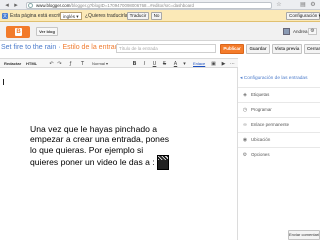  I want to click on blogger-logo: B, so click(18, 32).